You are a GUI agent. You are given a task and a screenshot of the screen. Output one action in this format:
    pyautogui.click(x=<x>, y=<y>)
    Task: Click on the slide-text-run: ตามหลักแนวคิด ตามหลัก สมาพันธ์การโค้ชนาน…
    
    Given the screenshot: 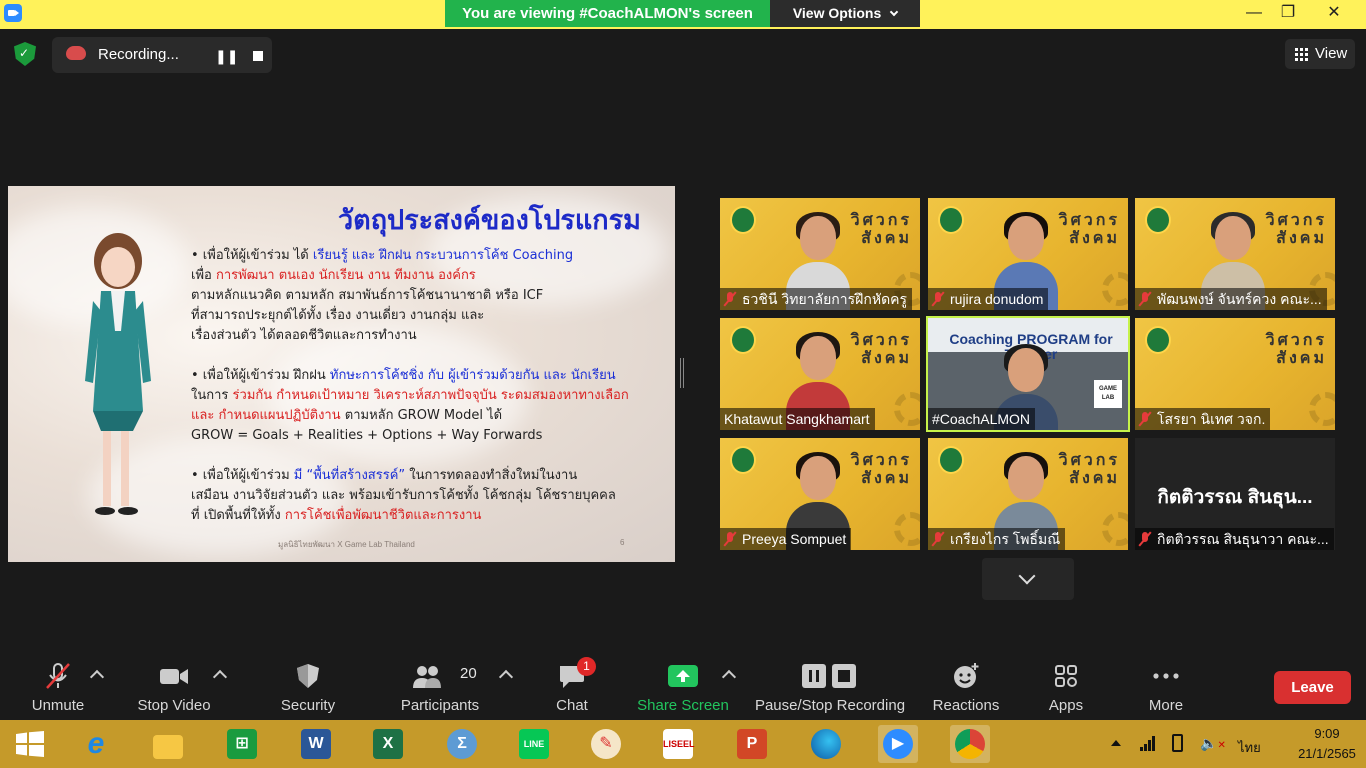 What is the action you would take?
    pyautogui.click(x=367, y=295)
    